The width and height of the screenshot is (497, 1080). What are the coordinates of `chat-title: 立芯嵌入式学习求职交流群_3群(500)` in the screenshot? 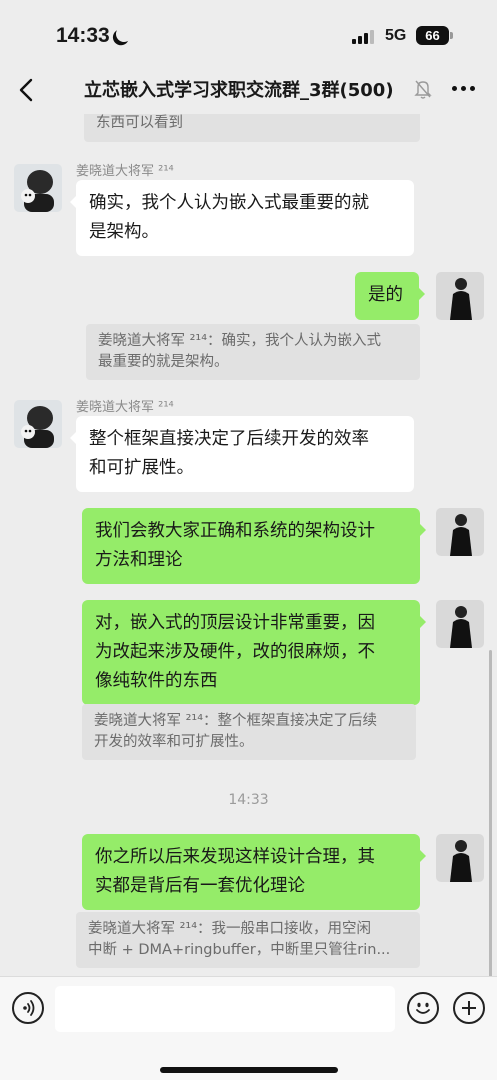 It's located at (239, 89).